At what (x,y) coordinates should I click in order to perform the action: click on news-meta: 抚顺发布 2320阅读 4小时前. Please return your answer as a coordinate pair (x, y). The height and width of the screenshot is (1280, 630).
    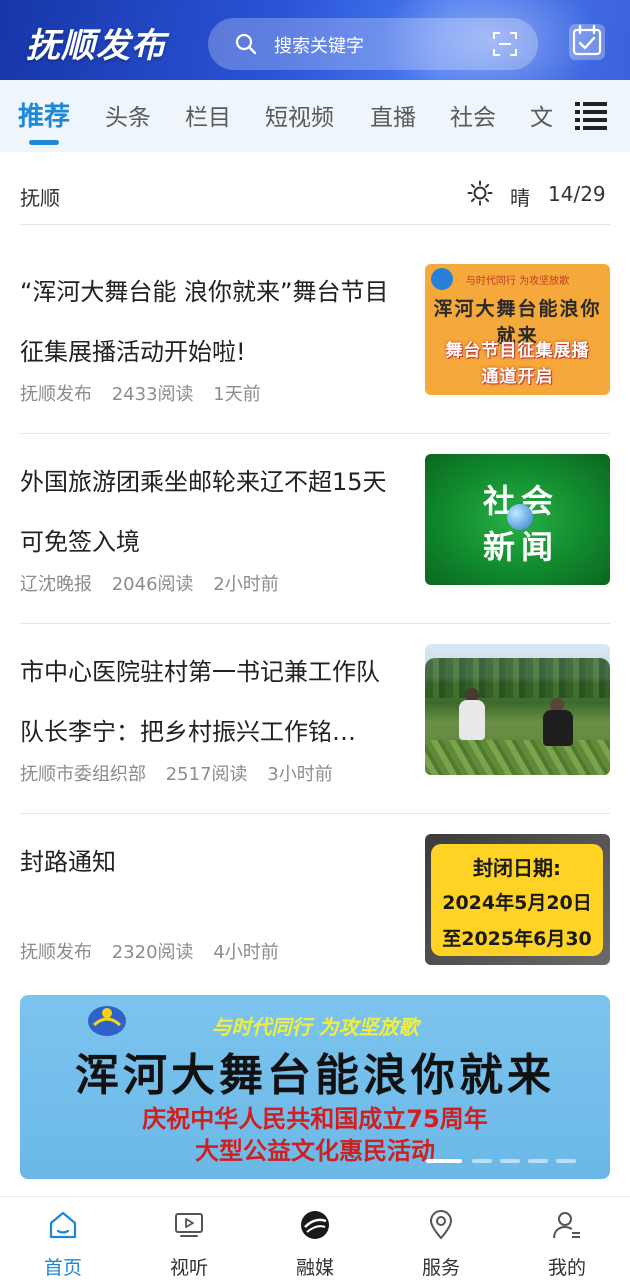
    Looking at the image, I should click on (156, 951).